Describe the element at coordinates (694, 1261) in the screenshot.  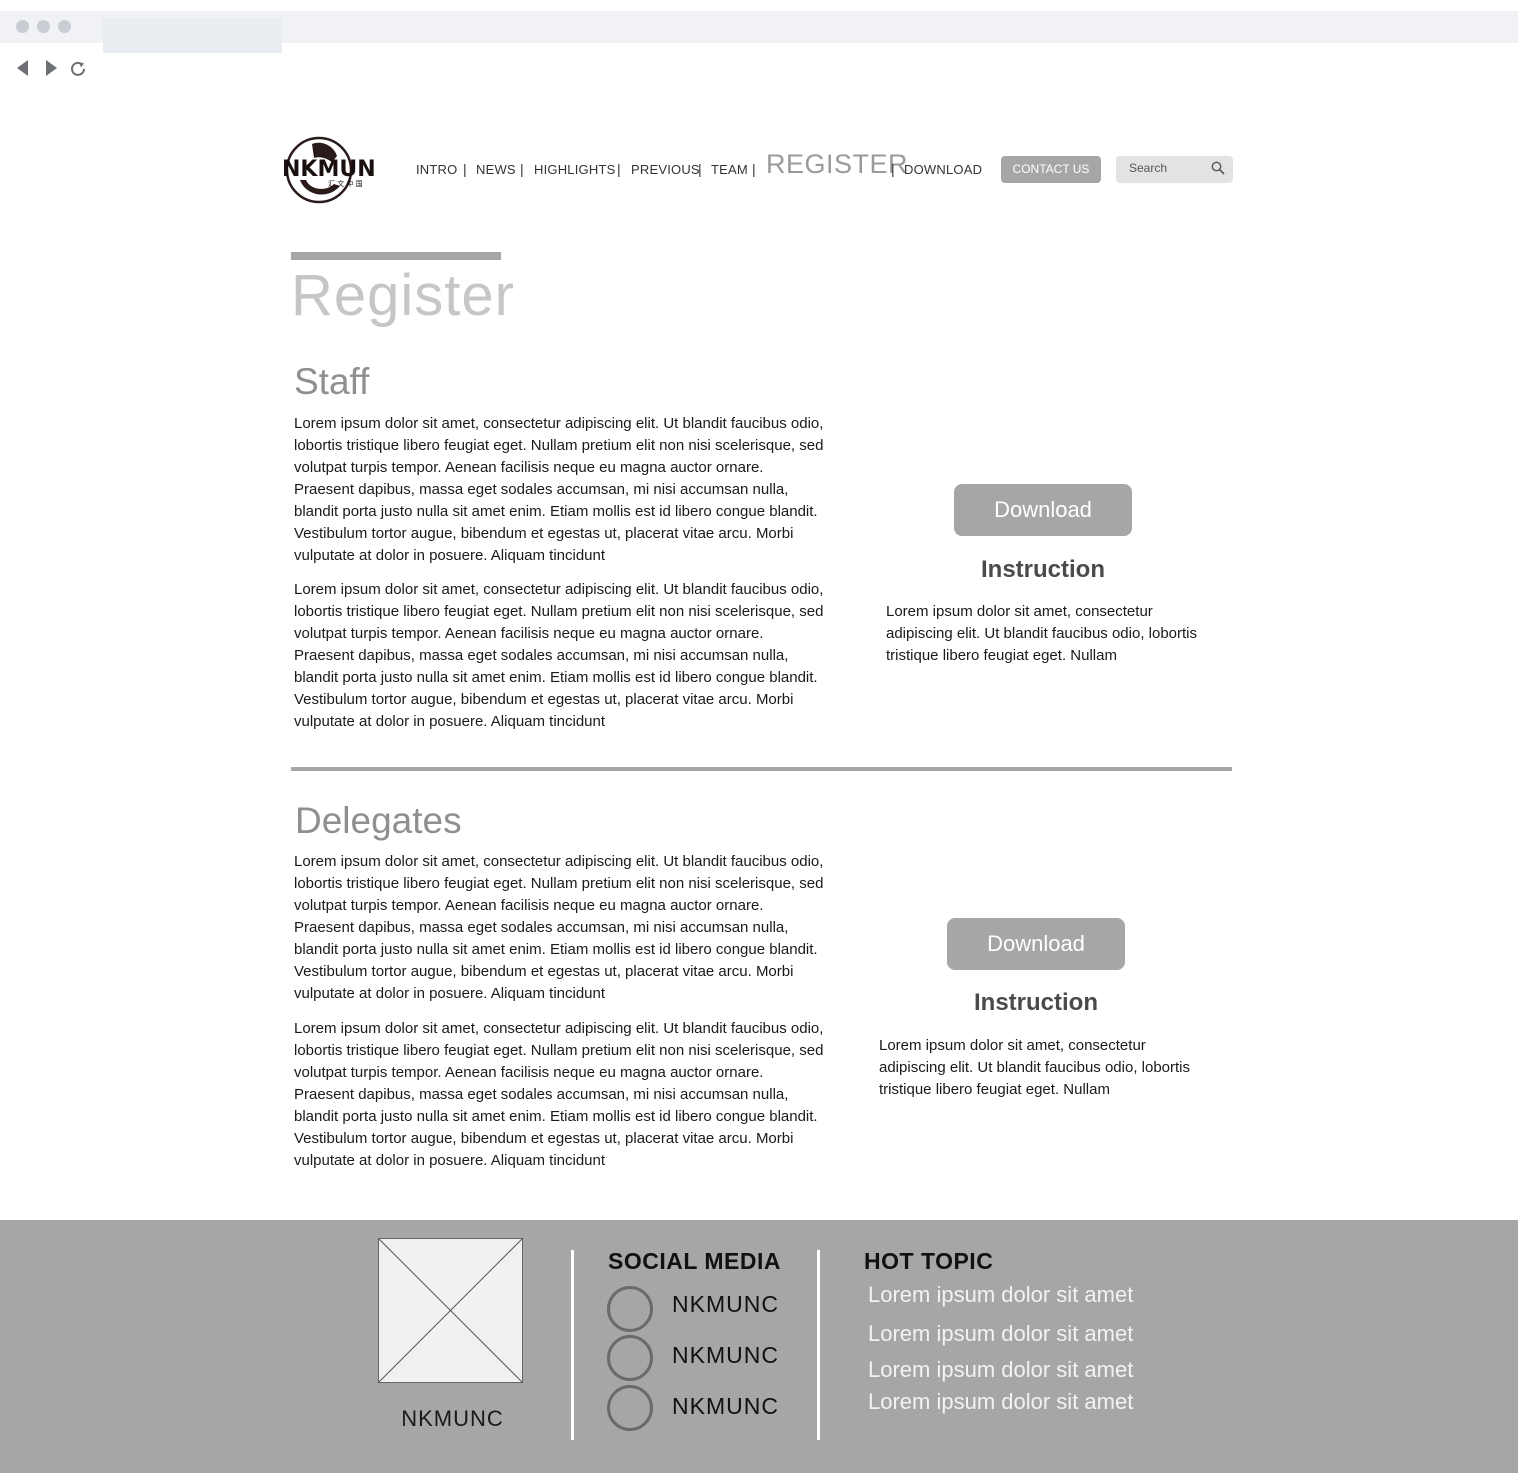
I see `social-media-heading: SOCIAL MEDIA` at that location.